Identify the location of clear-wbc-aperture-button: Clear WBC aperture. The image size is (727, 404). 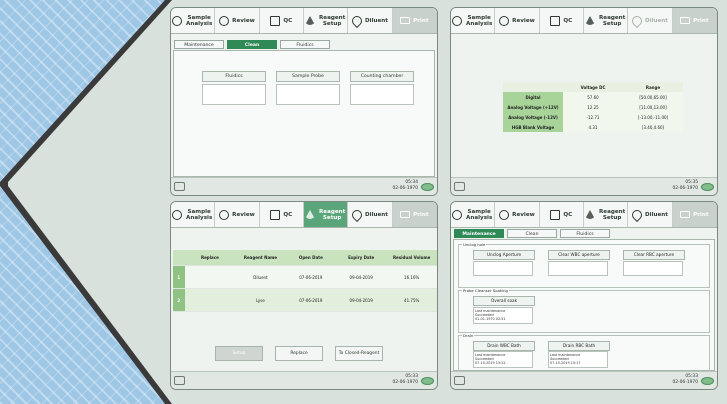
(579, 255).